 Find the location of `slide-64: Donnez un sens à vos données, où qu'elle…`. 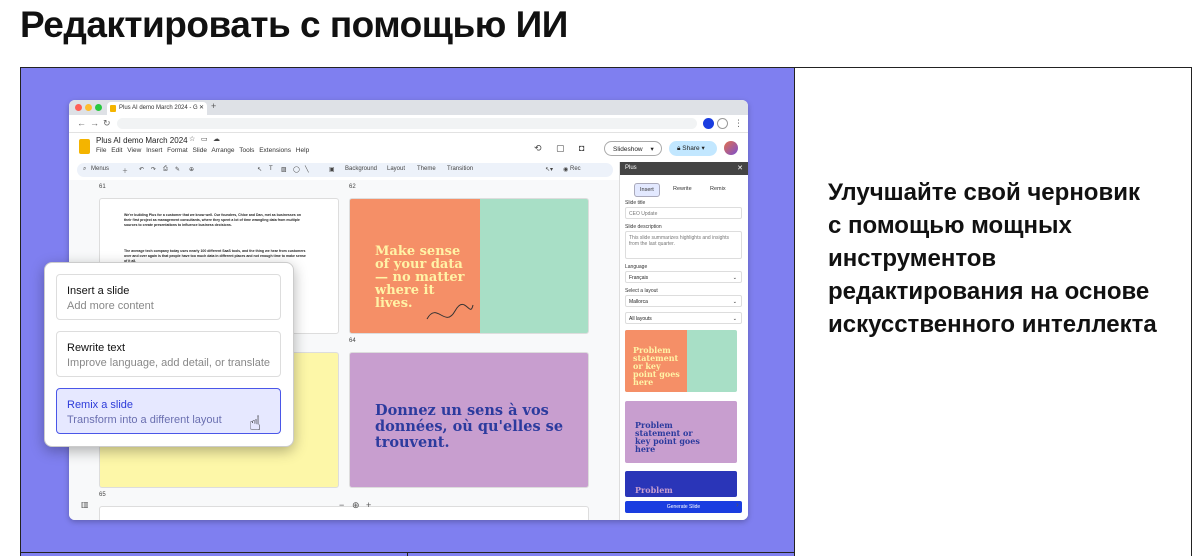

slide-64: Donnez un sens à vos données, où qu'elle… is located at coordinates (469, 420).